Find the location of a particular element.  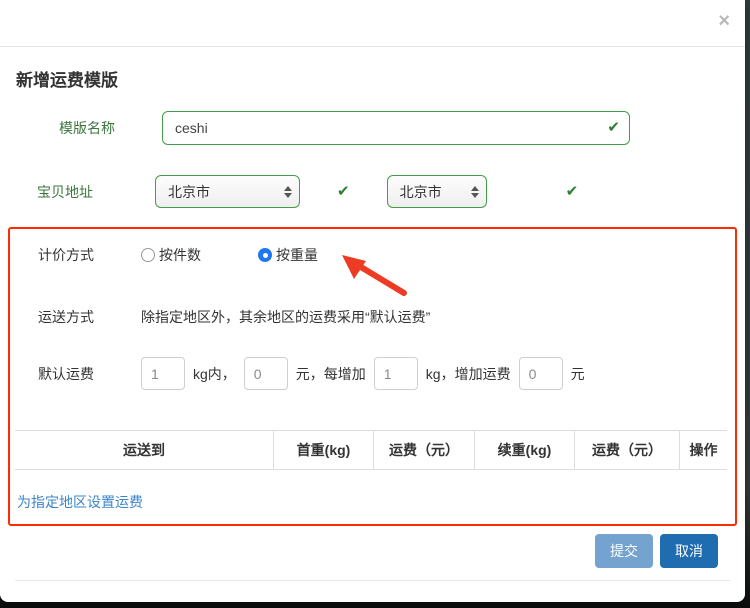

radio-by-piece: 按件数 is located at coordinates (171, 255).